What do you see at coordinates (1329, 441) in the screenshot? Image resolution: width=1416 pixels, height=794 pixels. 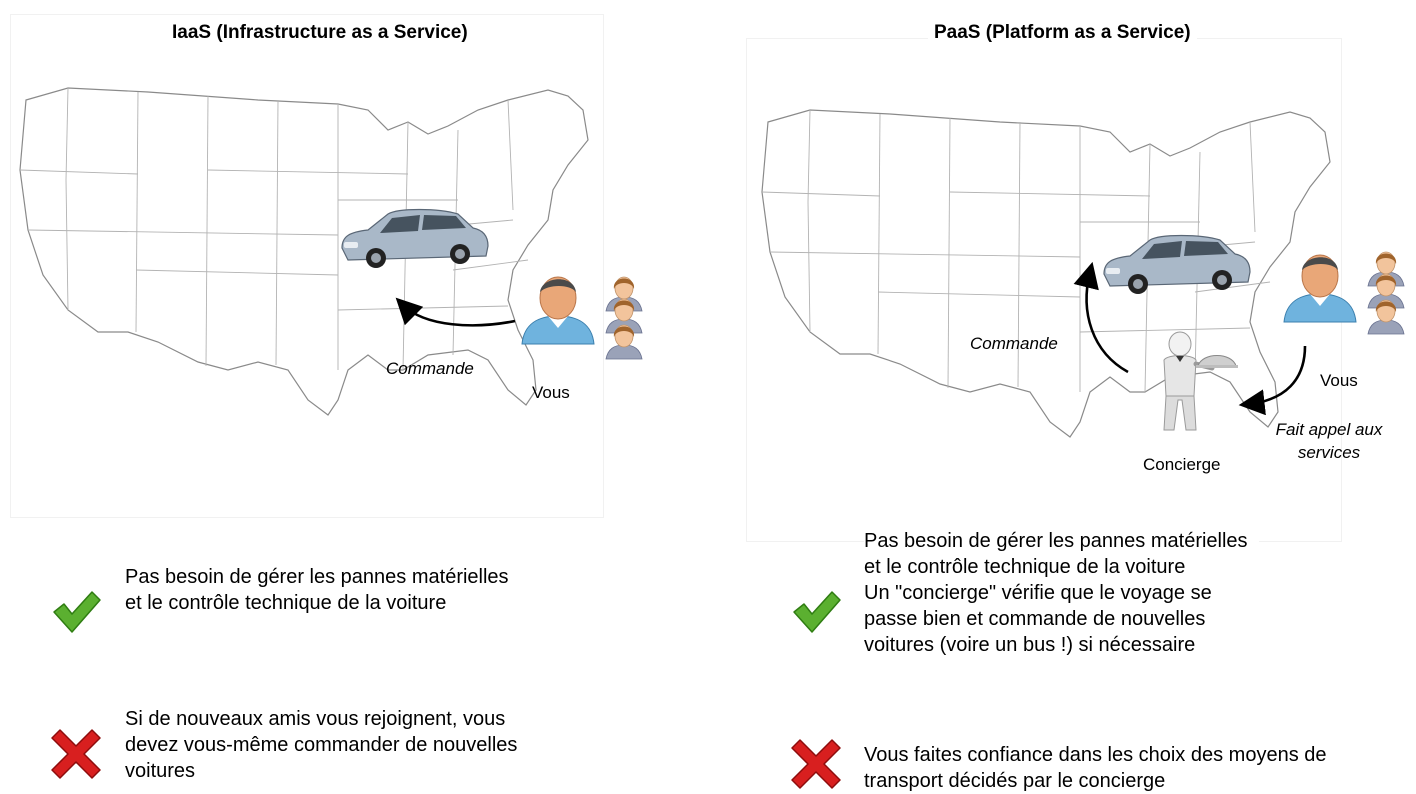 I see `fait-appel-label: Fait appel aux services` at bounding box center [1329, 441].